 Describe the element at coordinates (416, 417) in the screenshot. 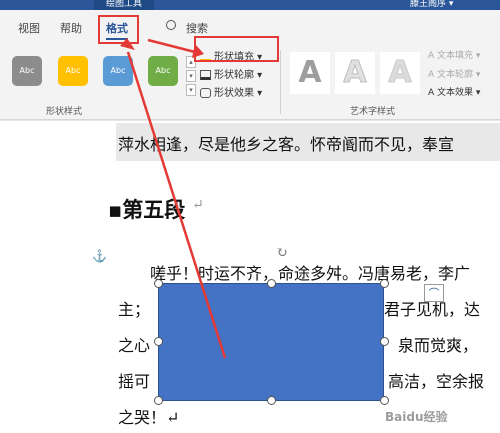

I see `baidu-watermark: Baidu经验` at that location.